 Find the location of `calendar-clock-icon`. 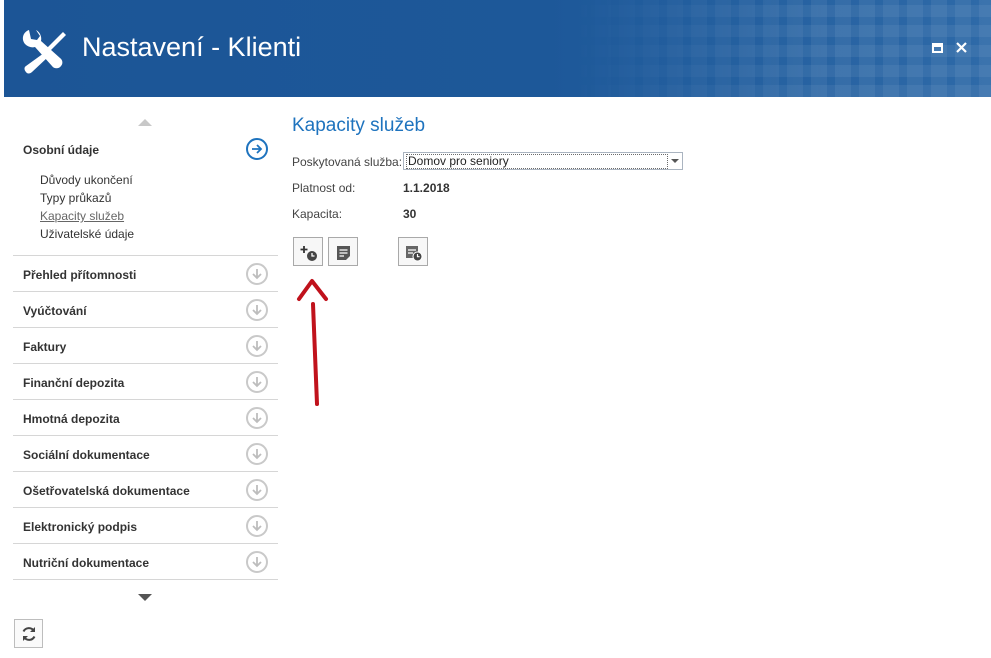

calendar-clock-icon is located at coordinates (414, 254).